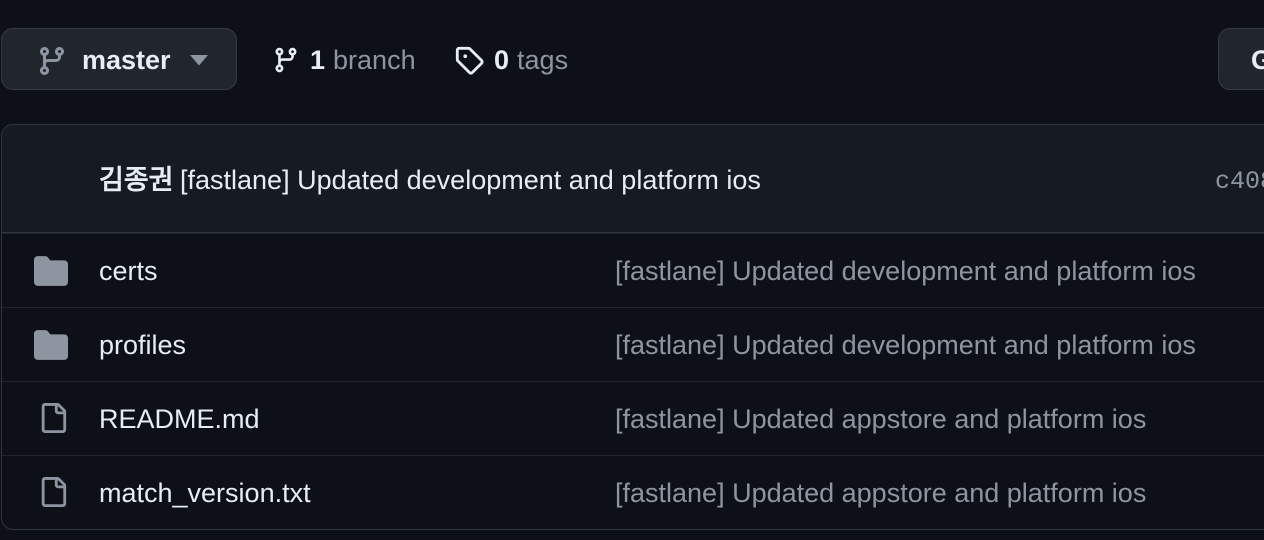  What do you see at coordinates (1241, 59) in the screenshot?
I see `code-button: G` at bounding box center [1241, 59].